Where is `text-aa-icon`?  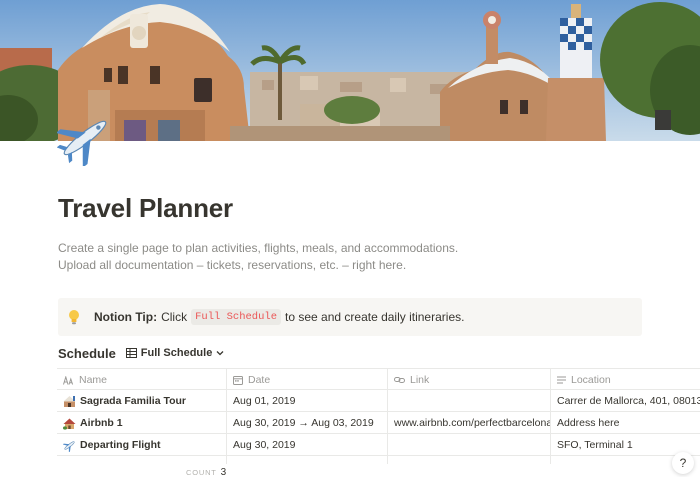
text-aa-icon is located at coordinates (68, 380).